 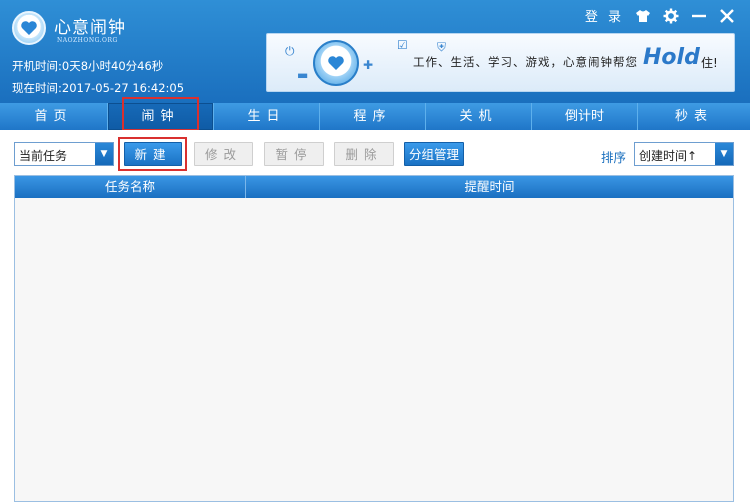 I want to click on sort-label: 排序, so click(x=614, y=157).